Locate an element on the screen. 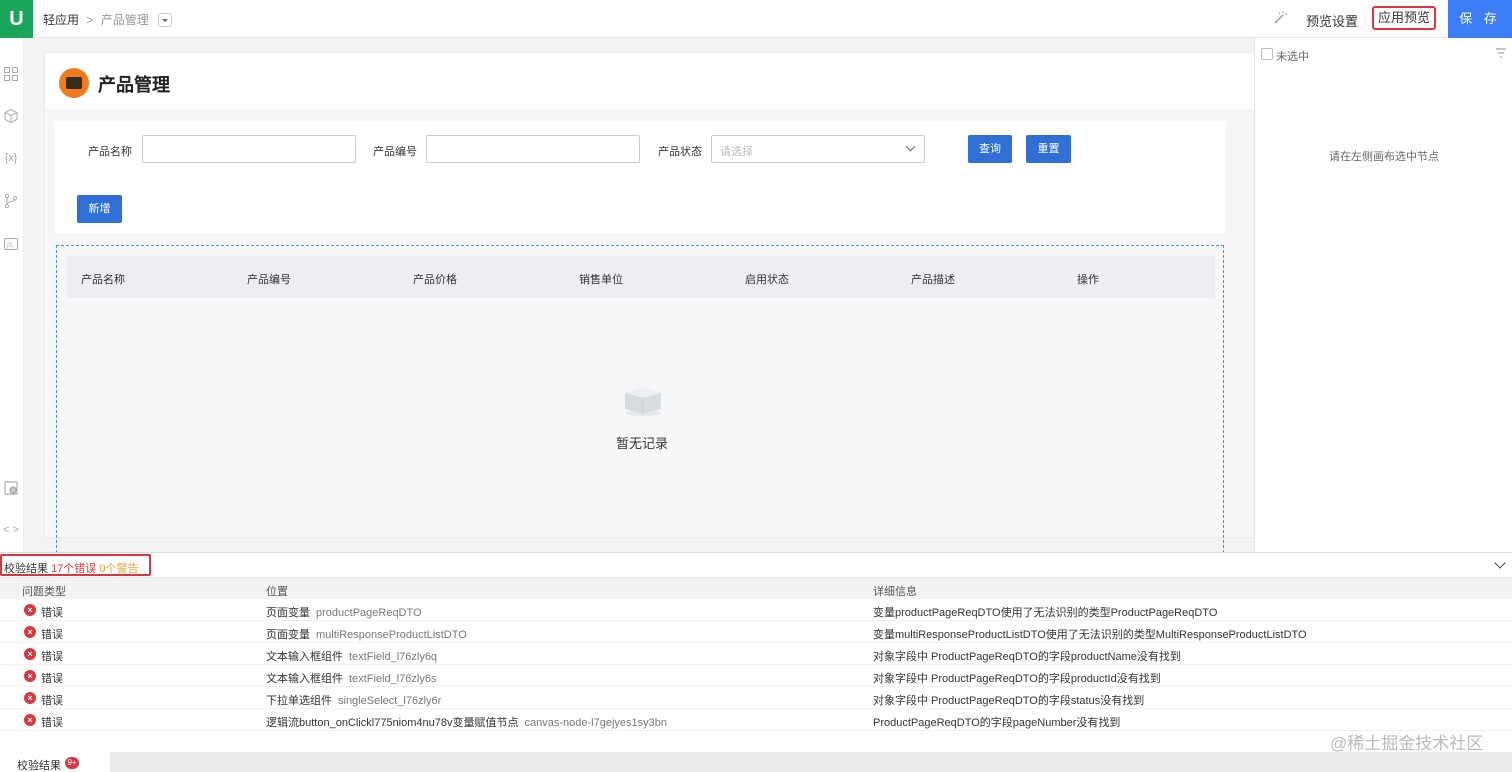 The height and width of the screenshot is (772, 1512). unselected-label: 未选中 is located at coordinates (1292, 57).